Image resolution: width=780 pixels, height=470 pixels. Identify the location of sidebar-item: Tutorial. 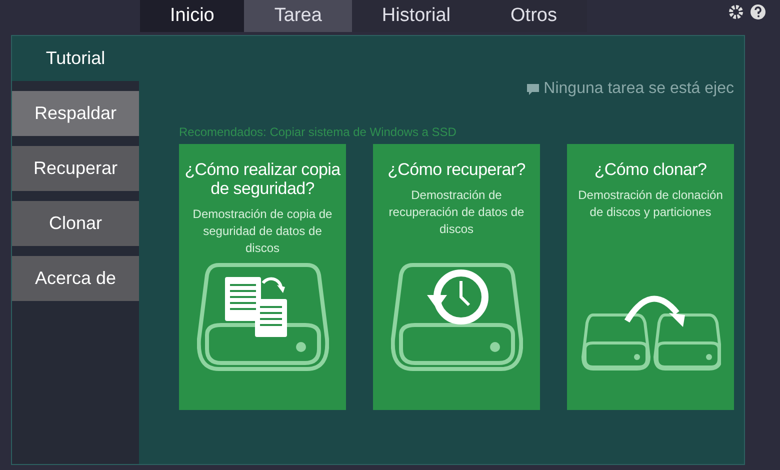
(75, 58).